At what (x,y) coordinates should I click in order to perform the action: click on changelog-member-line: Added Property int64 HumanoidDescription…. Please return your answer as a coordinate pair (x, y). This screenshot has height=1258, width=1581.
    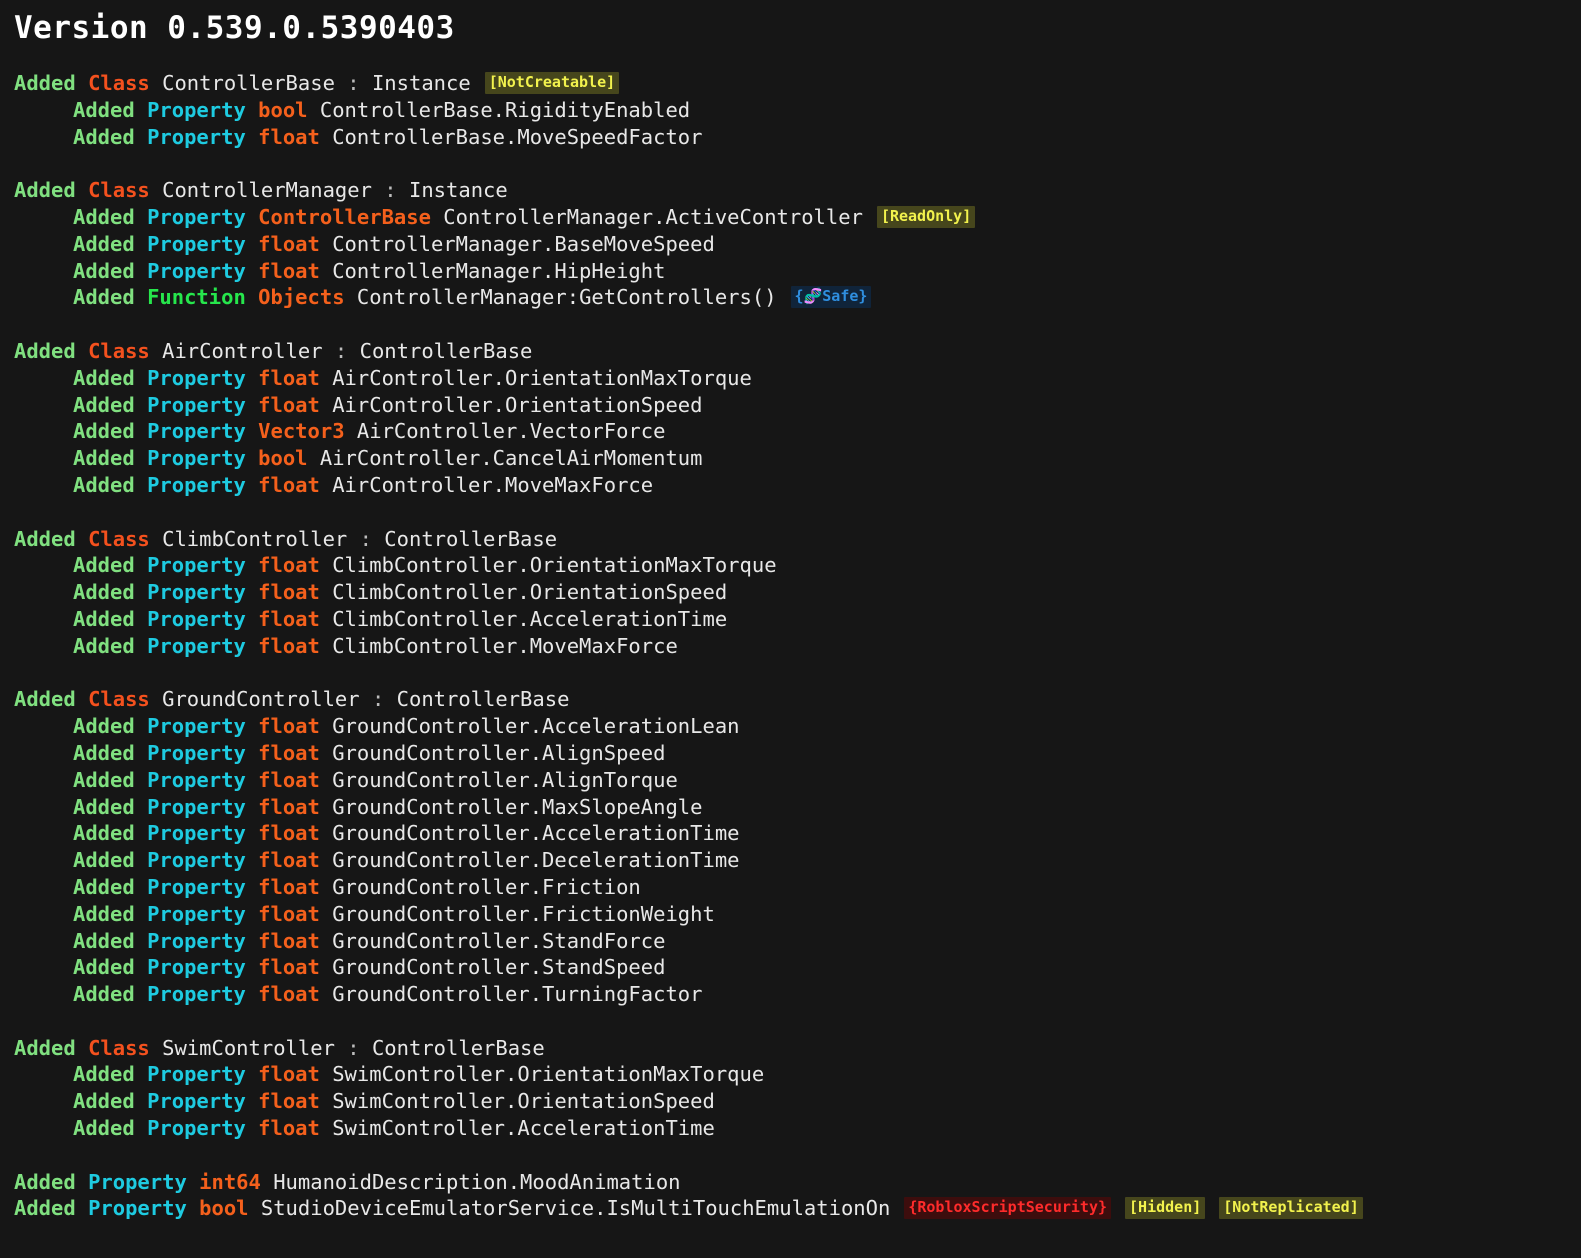
    Looking at the image, I should click on (797, 1182).